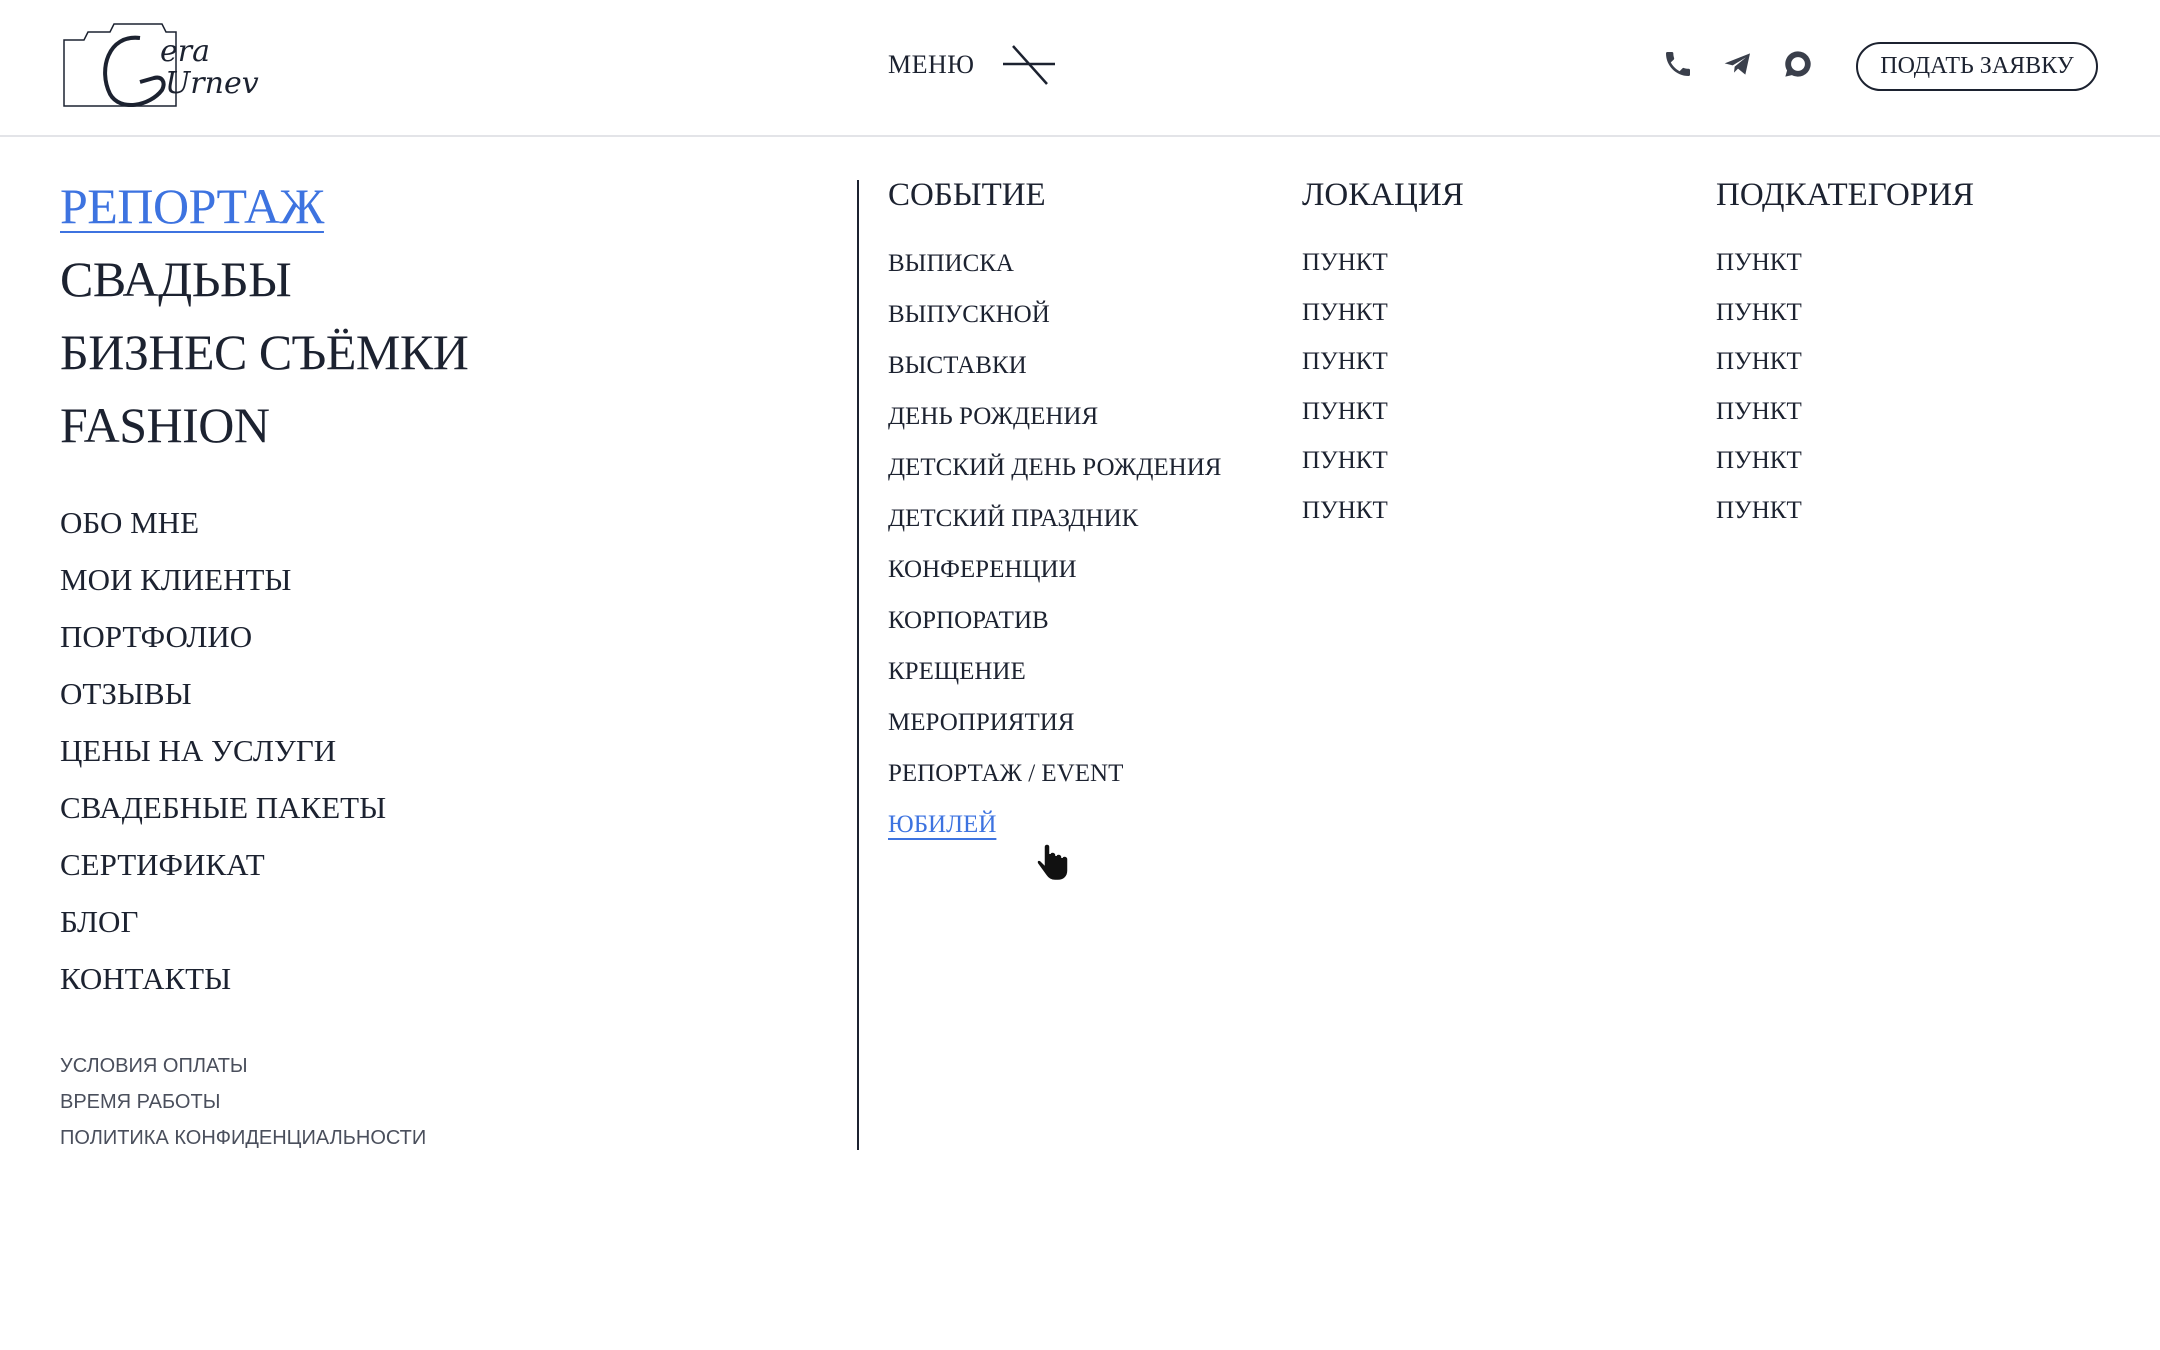  What do you see at coordinates (1080, 68) in the screenshot?
I see `site-header: era Urnev МЕНЮ ПОДАТЬ ЗАЯВКУ` at bounding box center [1080, 68].